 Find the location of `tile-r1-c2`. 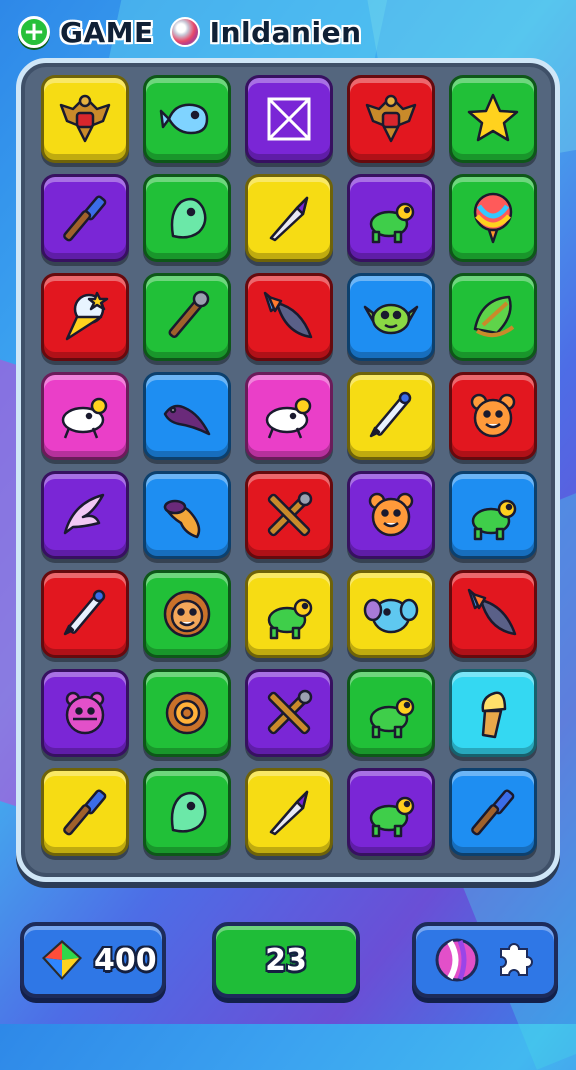

tile-r1-c2 is located at coordinates (187, 119).